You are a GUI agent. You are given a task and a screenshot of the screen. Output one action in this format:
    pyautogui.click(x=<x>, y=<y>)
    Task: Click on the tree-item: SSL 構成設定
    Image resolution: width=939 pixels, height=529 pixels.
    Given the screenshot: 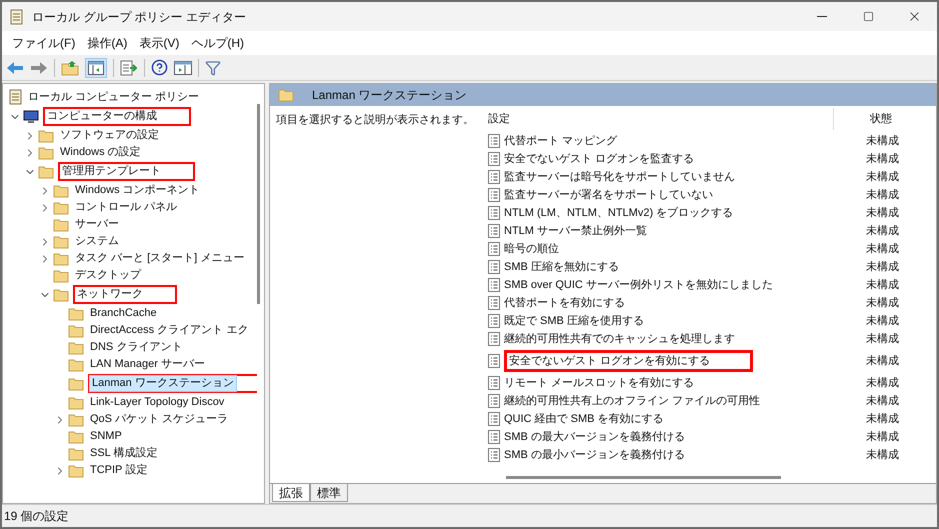 What is the action you would take?
    pyautogui.click(x=124, y=453)
    